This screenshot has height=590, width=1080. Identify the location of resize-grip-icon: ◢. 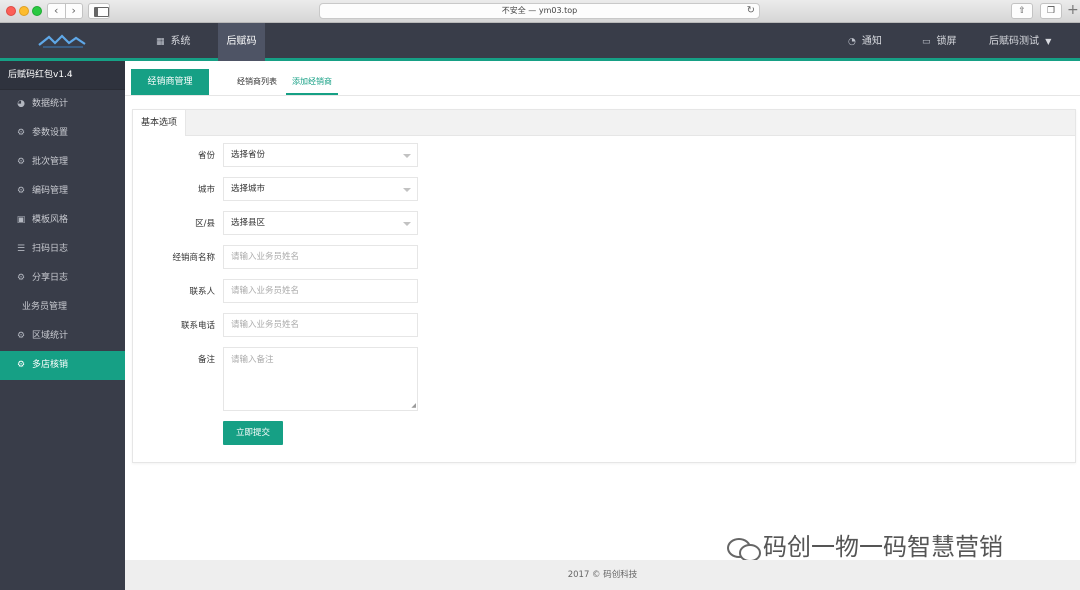
(413, 405).